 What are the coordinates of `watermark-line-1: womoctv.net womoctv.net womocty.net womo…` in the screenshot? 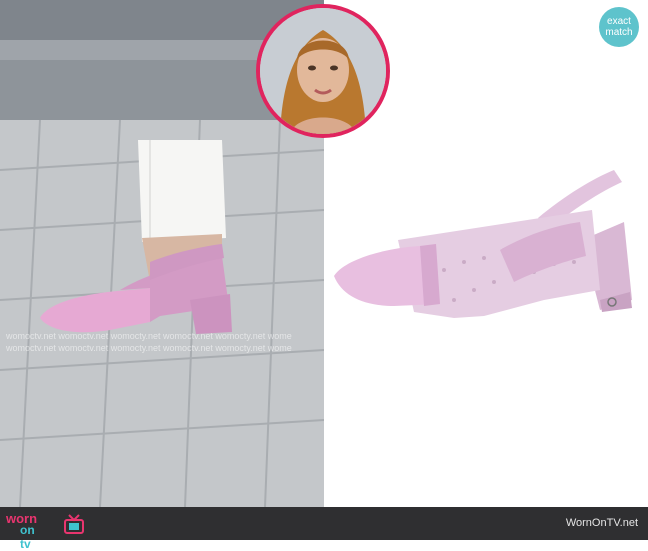 It's located at (149, 336).